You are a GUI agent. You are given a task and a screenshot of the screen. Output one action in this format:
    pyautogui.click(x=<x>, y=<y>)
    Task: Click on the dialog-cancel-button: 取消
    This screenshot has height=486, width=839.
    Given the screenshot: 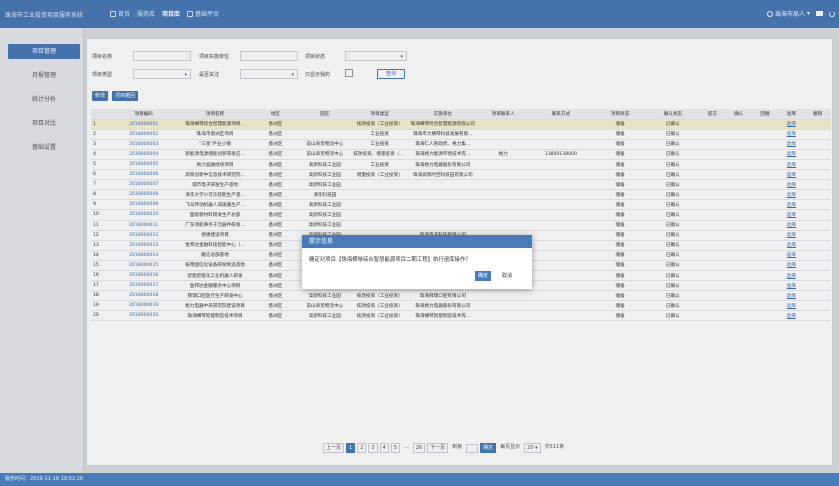 What is the action you would take?
    pyautogui.click(x=507, y=276)
    